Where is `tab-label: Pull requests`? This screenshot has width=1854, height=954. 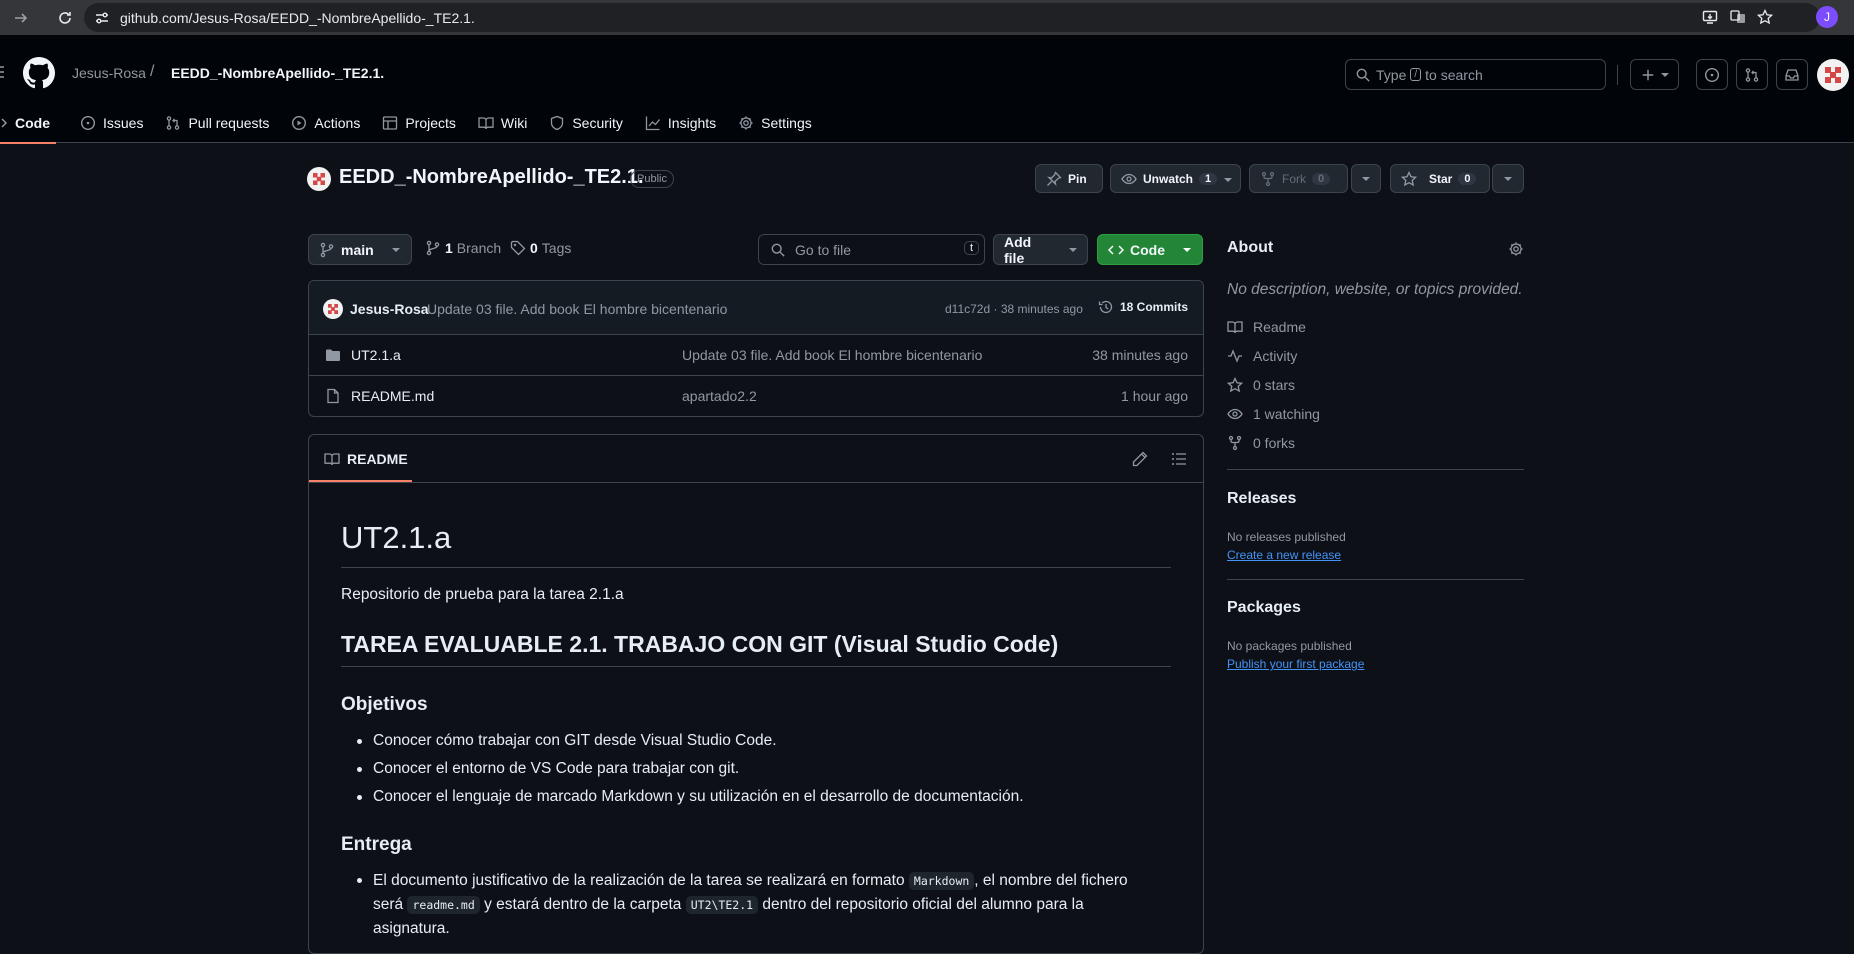 tab-label: Pull requests is located at coordinates (229, 123).